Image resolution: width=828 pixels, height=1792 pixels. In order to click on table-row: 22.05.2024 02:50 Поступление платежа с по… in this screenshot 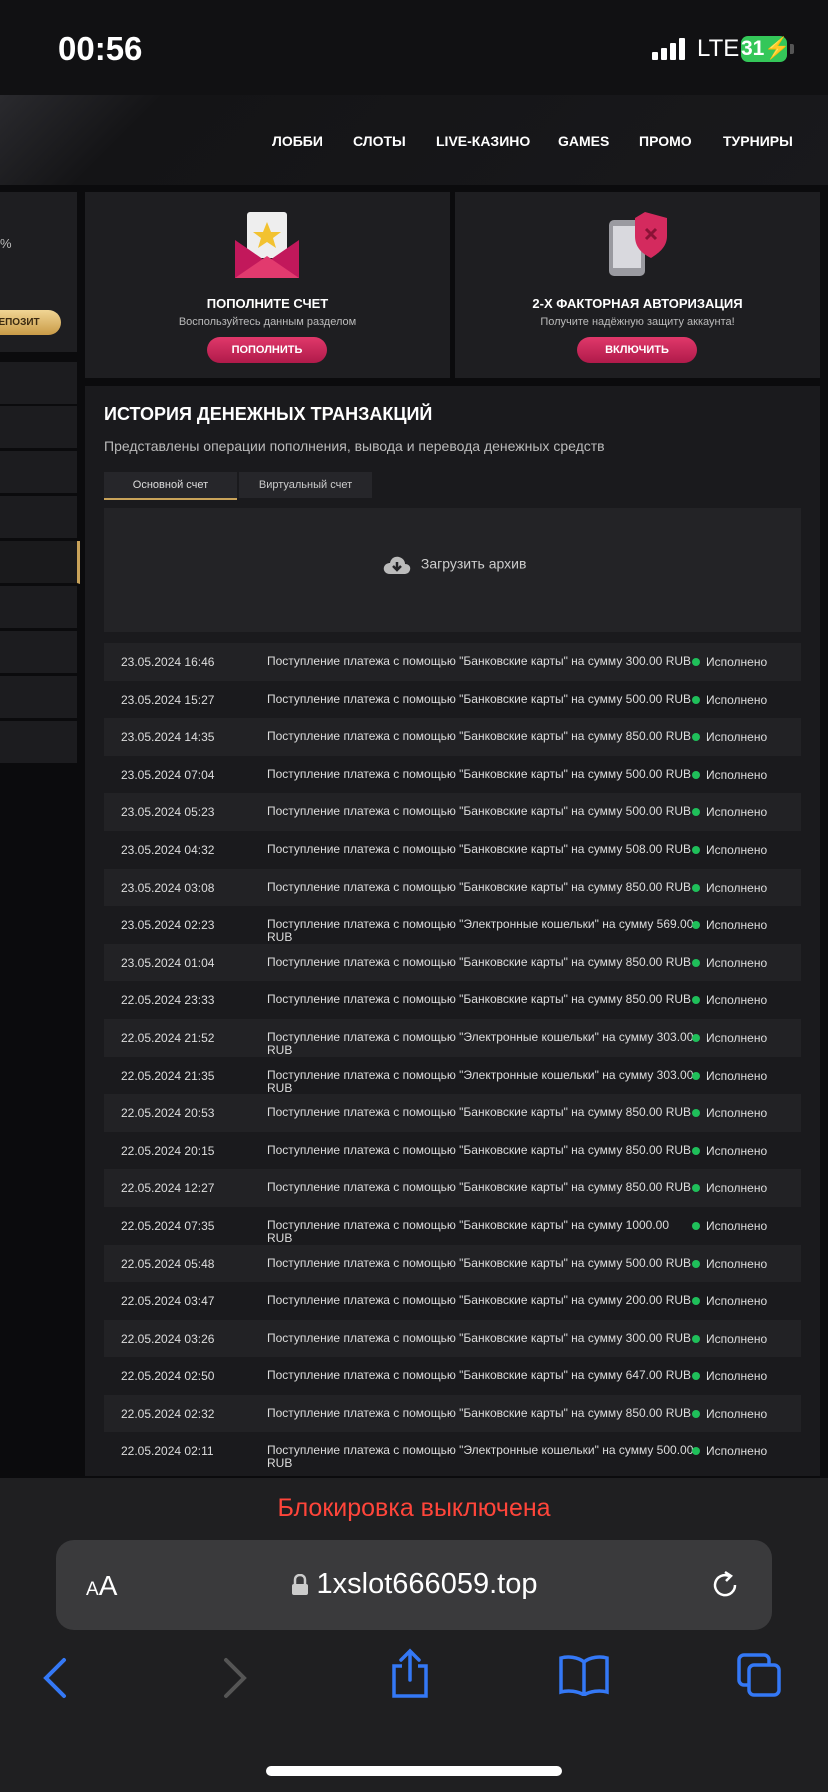, I will do `click(452, 1376)`.